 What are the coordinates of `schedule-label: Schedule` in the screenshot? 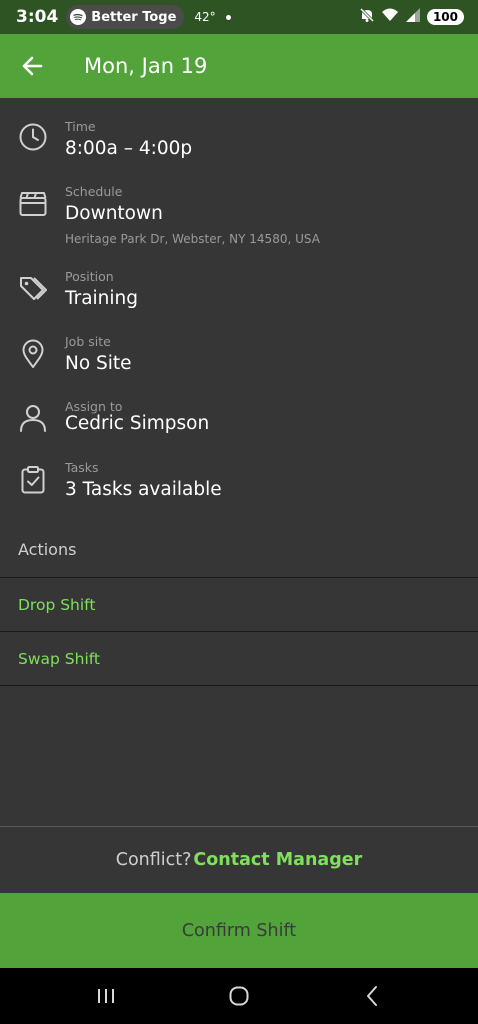 It's located at (94, 191).